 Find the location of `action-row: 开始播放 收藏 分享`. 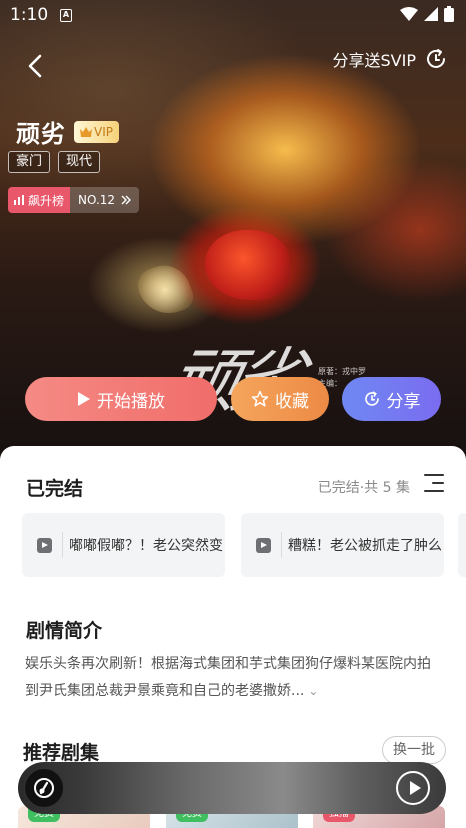

action-row: 开始播放 收藏 分享 is located at coordinates (233, 399).